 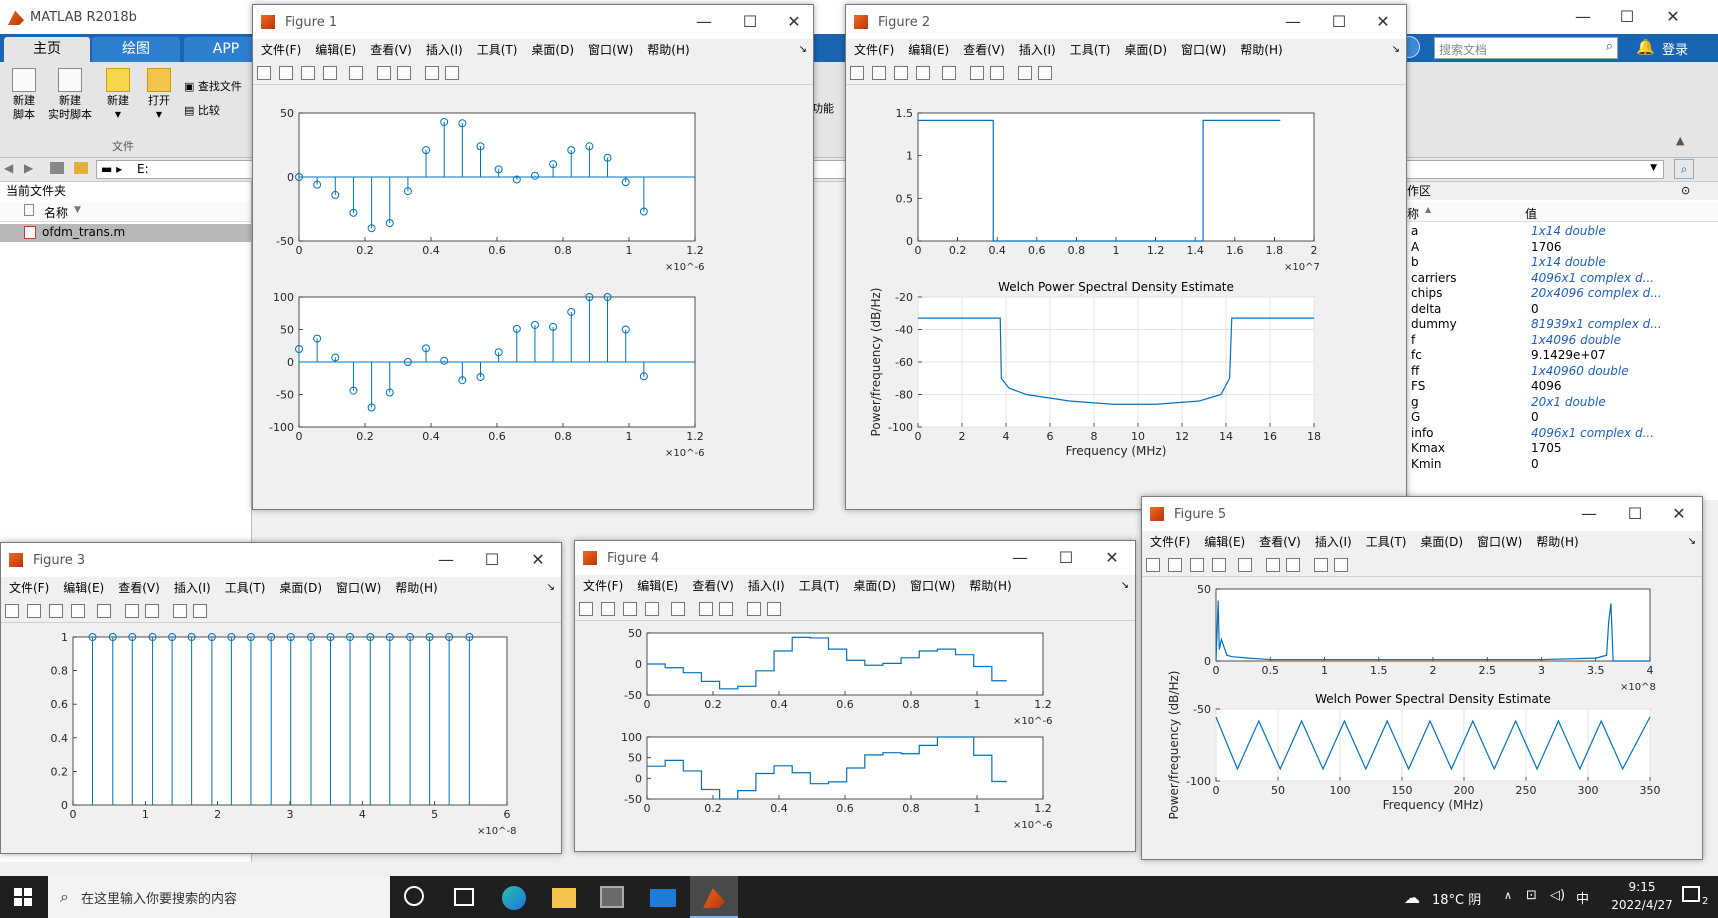 What do you see at coordinates (1508, 403) in the screenshot?
I see `workspace-row: g 20x1 double` at bounding box center [1508, 403].